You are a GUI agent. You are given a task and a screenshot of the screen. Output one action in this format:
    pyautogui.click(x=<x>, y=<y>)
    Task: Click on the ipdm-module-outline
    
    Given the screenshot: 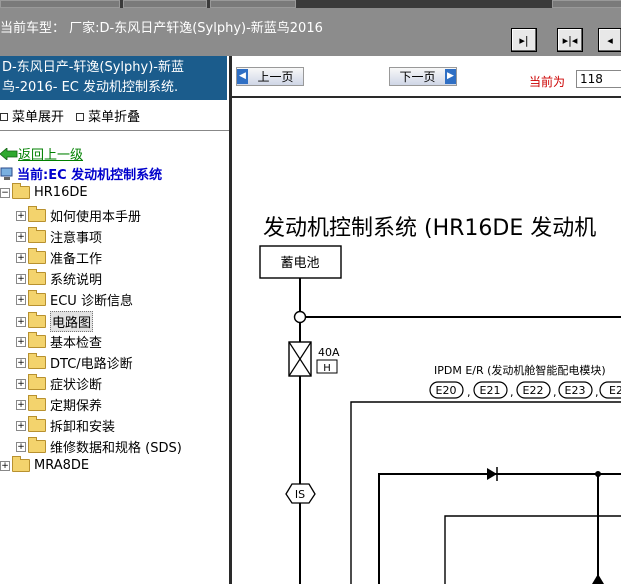 What is the action you would take?
    pyautogui.click(x=485, y=492)
    